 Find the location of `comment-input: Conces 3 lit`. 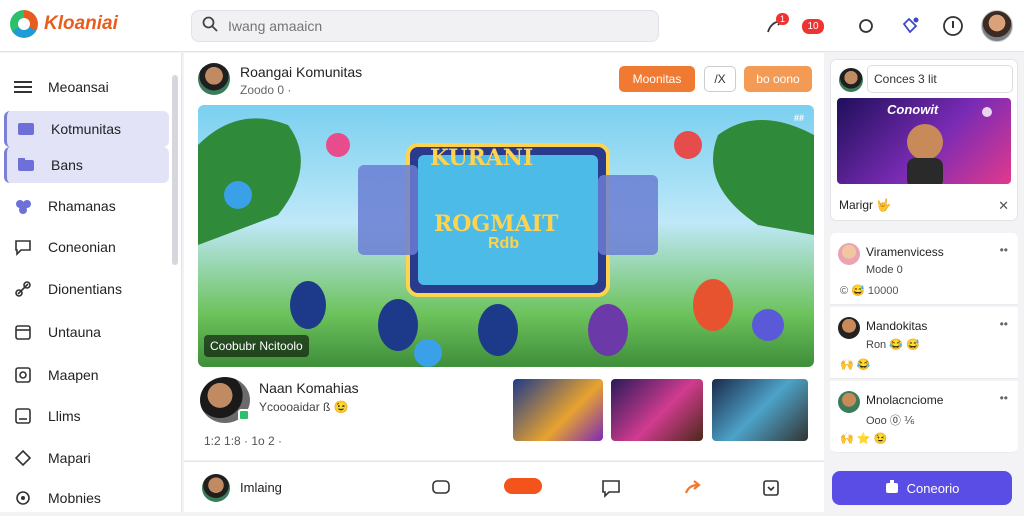

comment-input: Conces 3 lit is located at coordinates (940, 79).